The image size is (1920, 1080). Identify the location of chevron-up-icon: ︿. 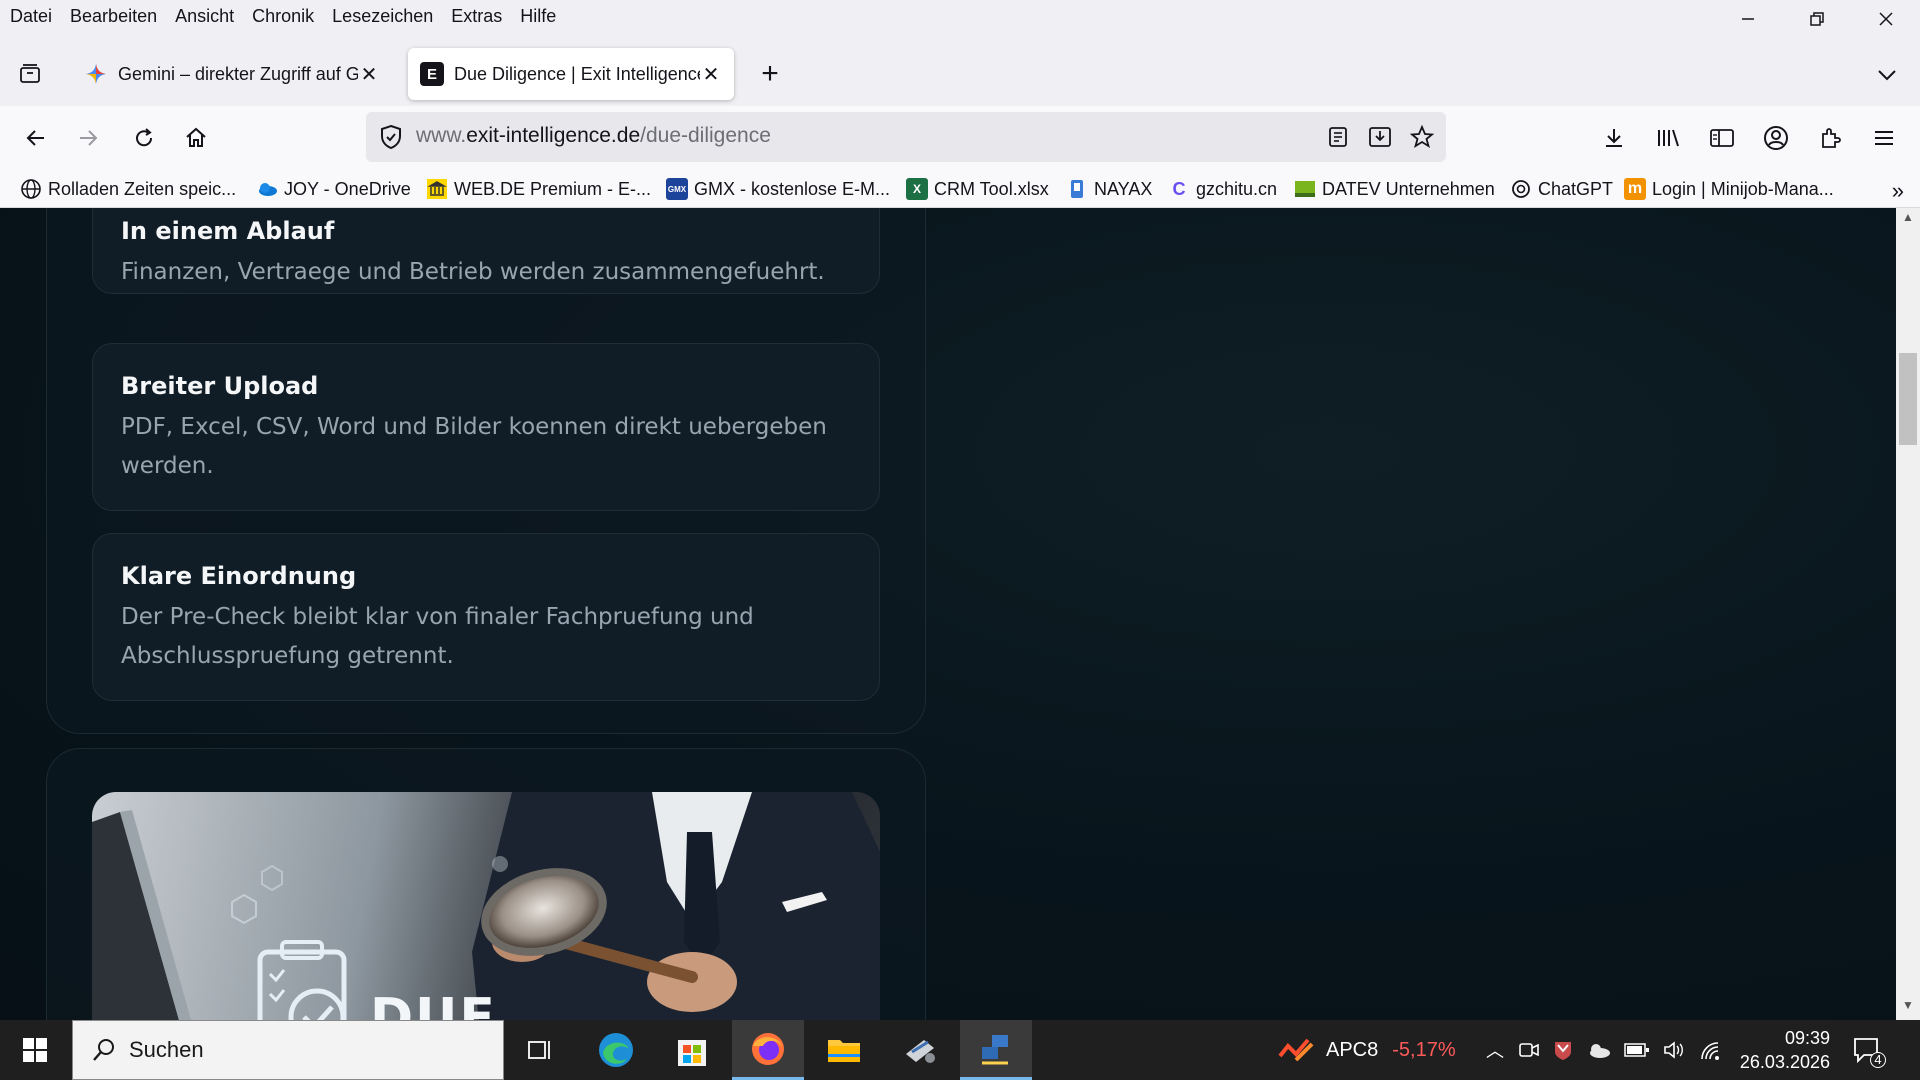
(1495, 1050).